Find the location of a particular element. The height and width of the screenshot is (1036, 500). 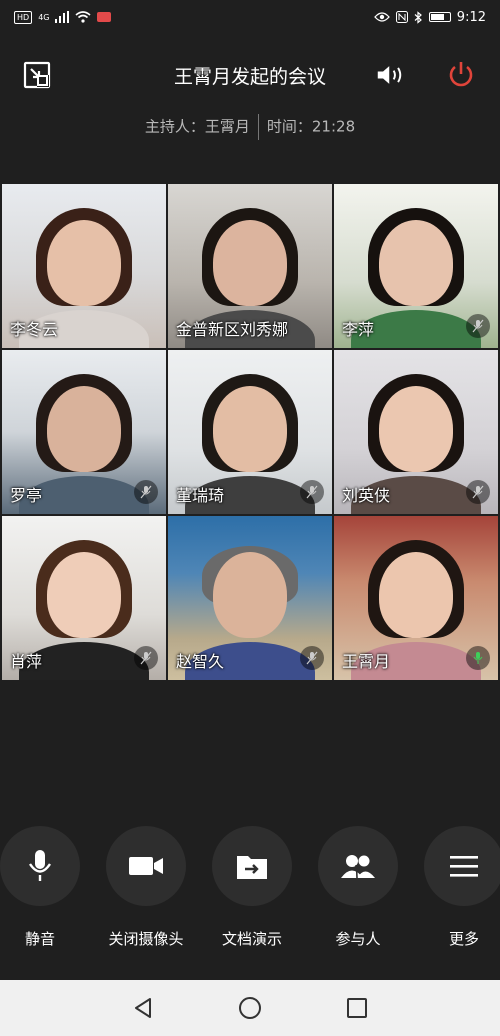

clock: 9:12 is located at coordinates (471, 17).